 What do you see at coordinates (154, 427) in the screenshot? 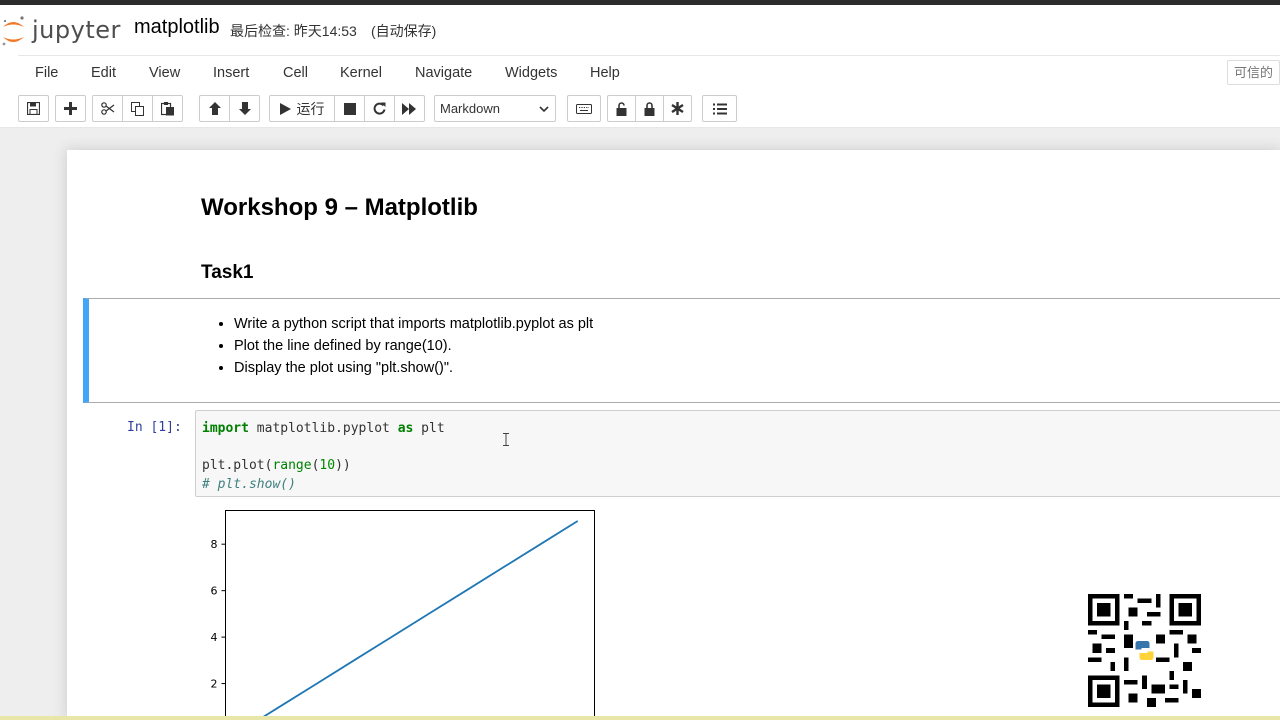
I see `input-prompt: In [1]:` at bounding box center [154, 427].